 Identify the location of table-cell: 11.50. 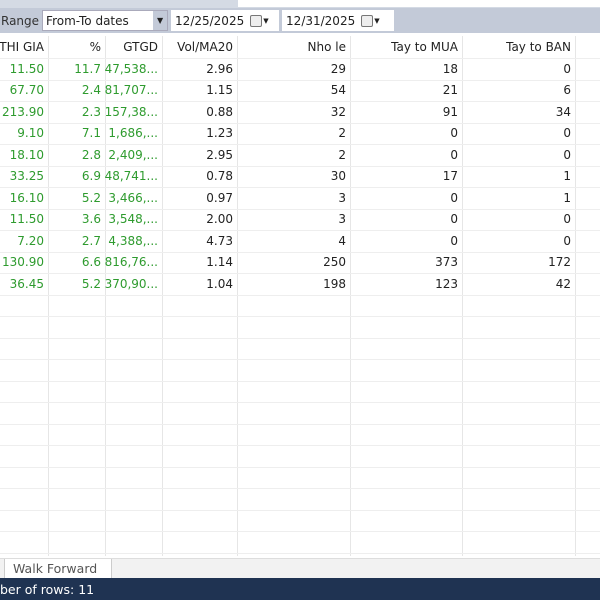
(26, 68).